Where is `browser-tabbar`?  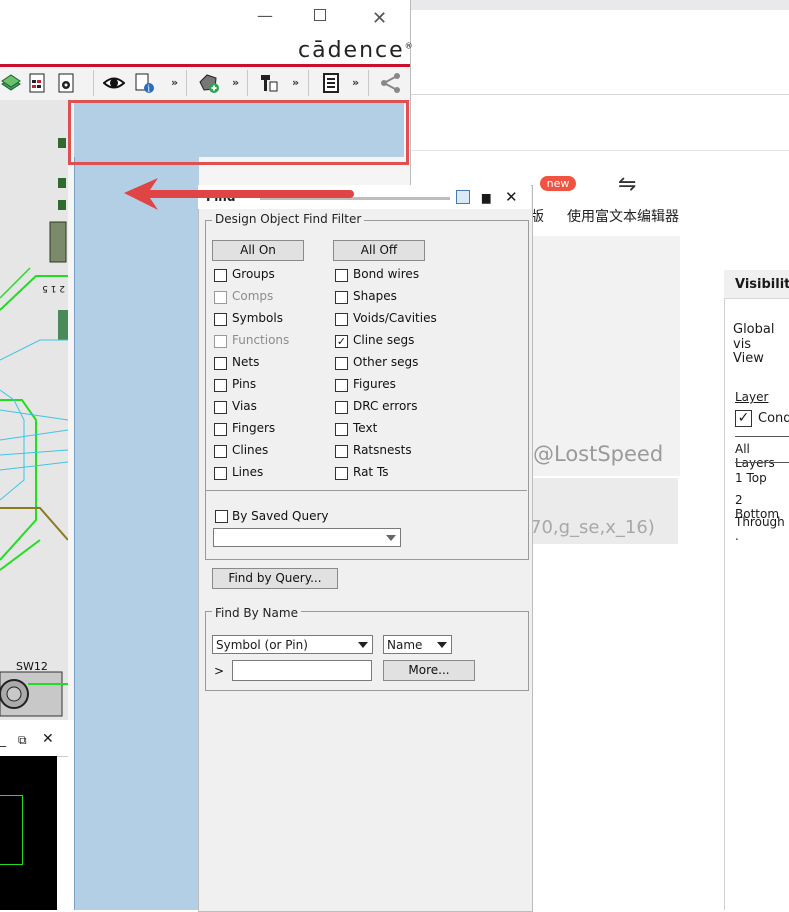
browser-tabbar is located at coordinates (599, 5).